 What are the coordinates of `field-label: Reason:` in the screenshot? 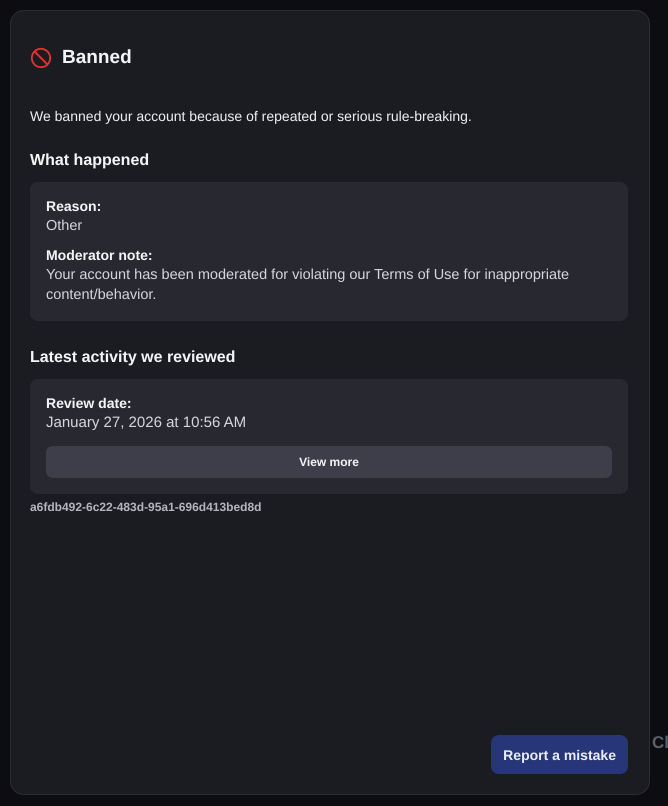 It's located at (74, 206).